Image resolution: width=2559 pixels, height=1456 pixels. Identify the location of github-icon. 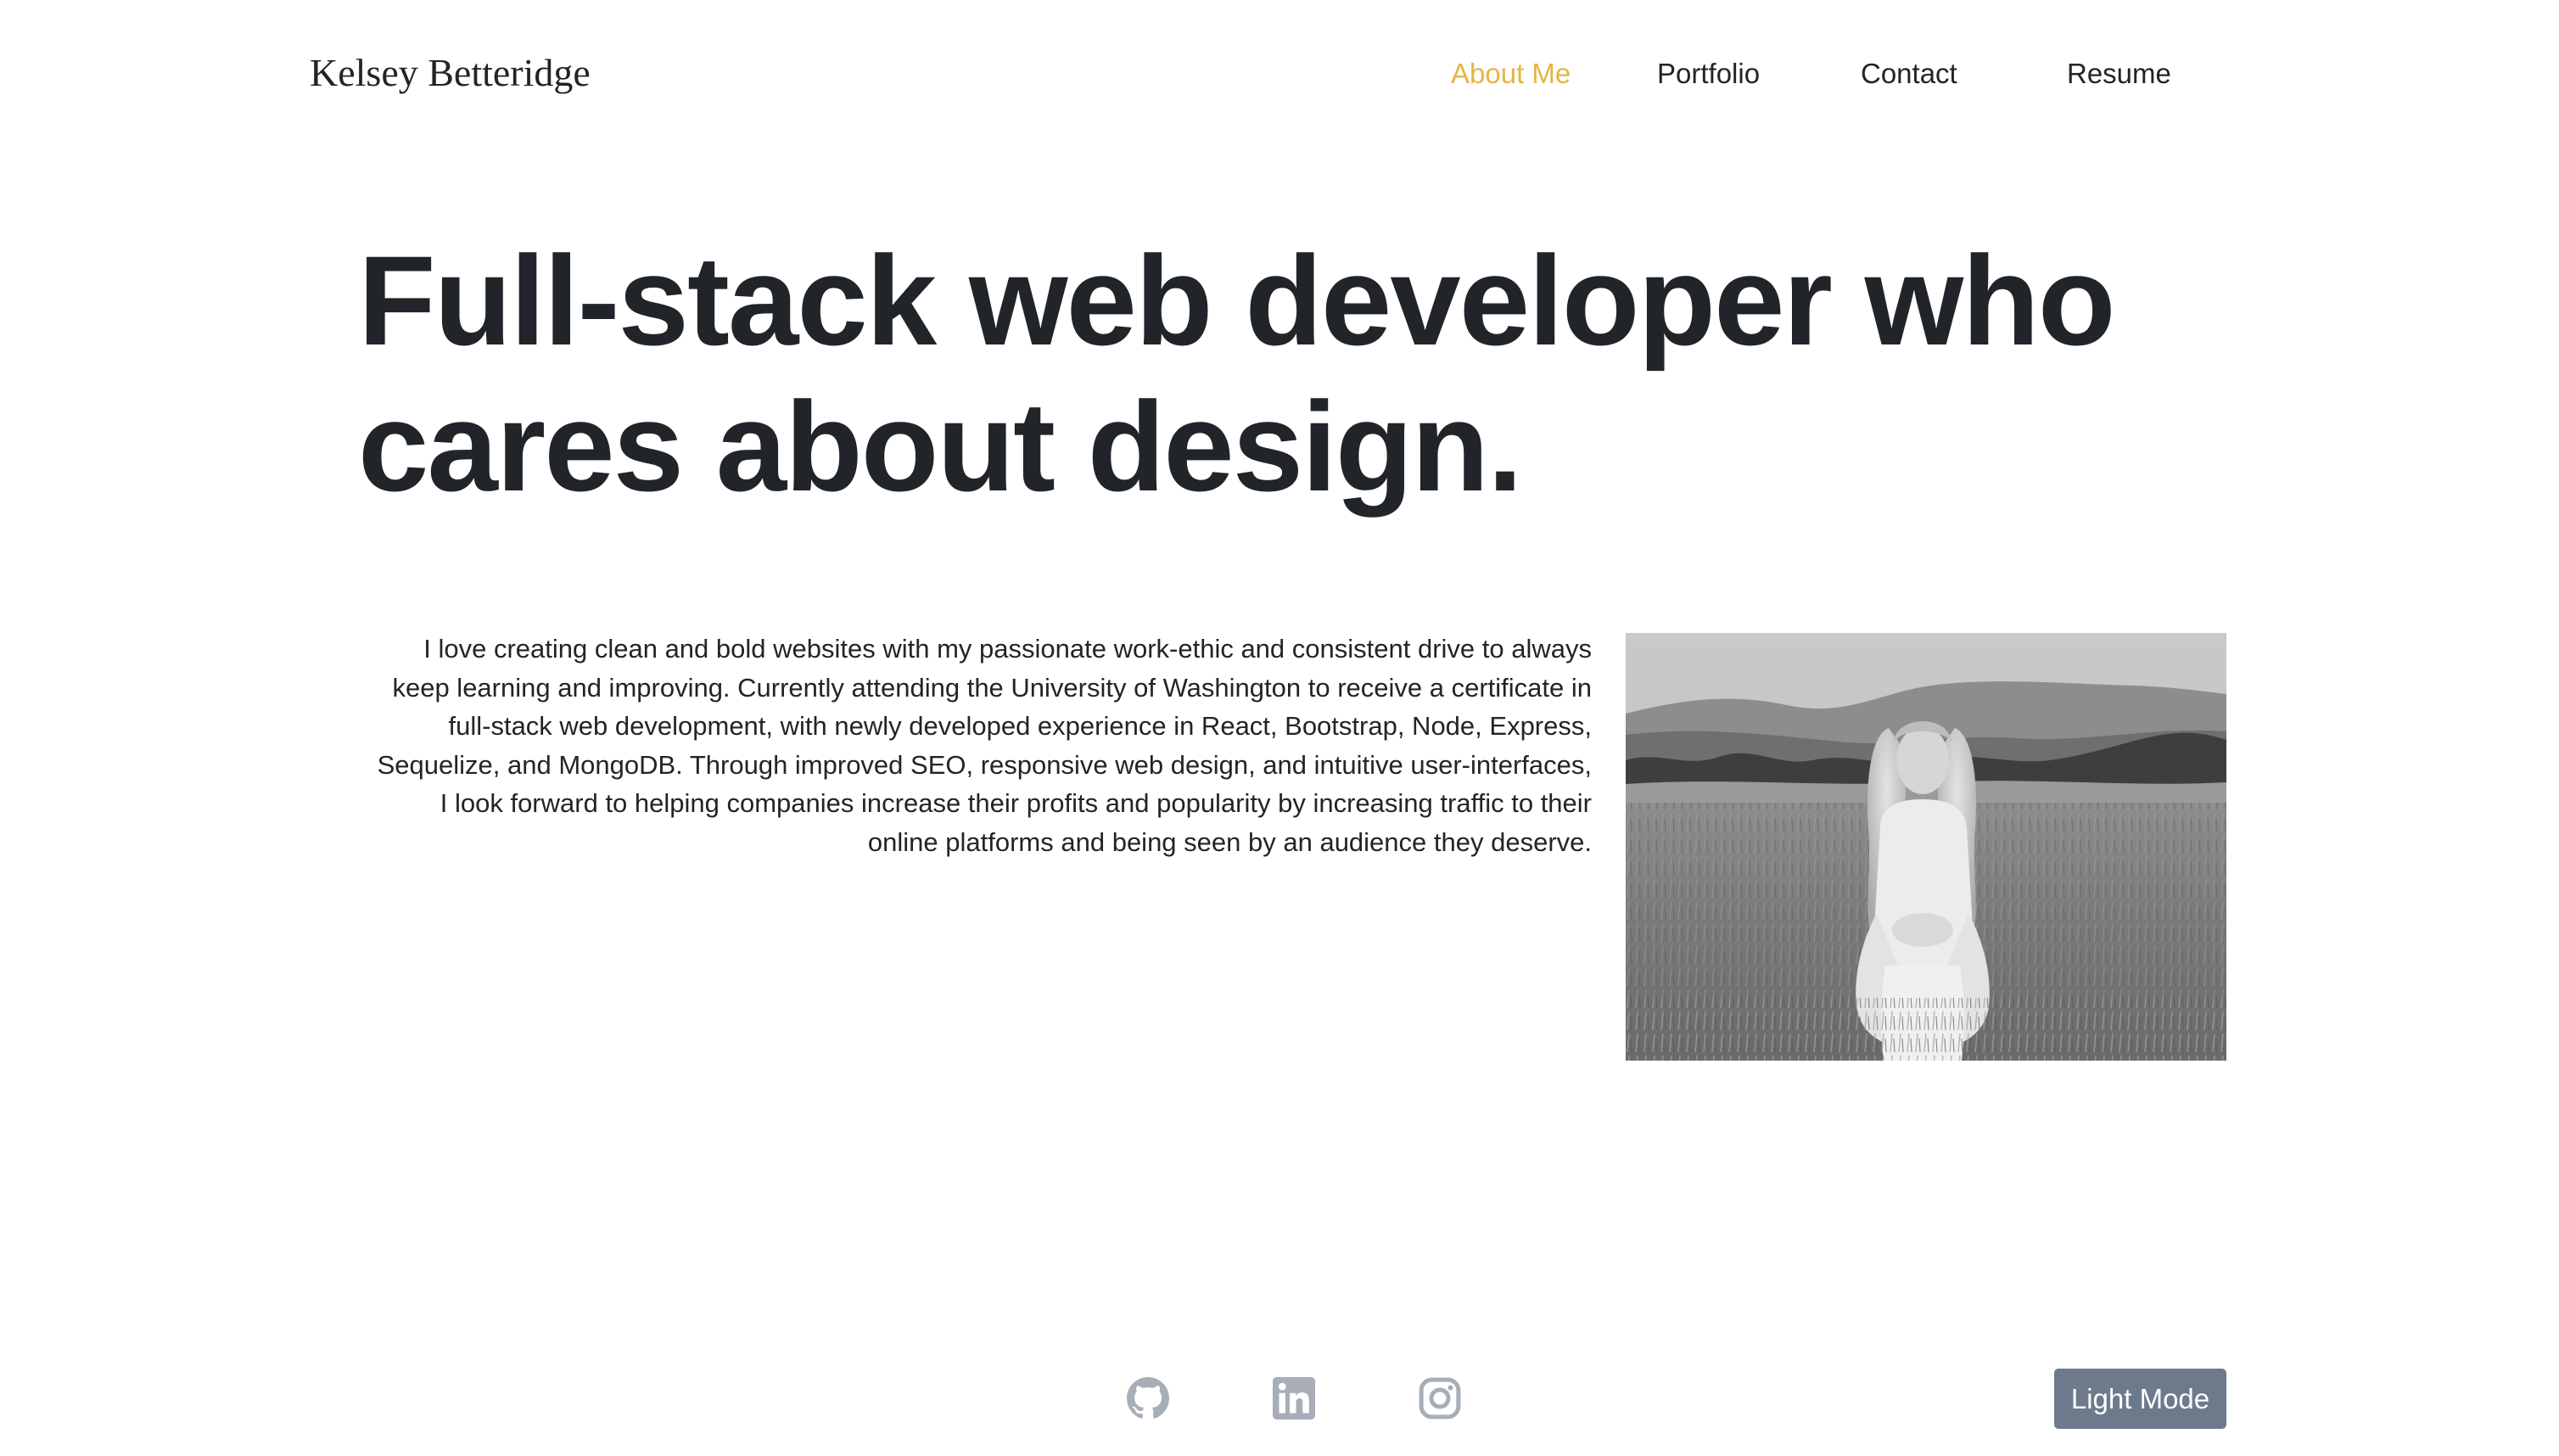
(1148, 1398).